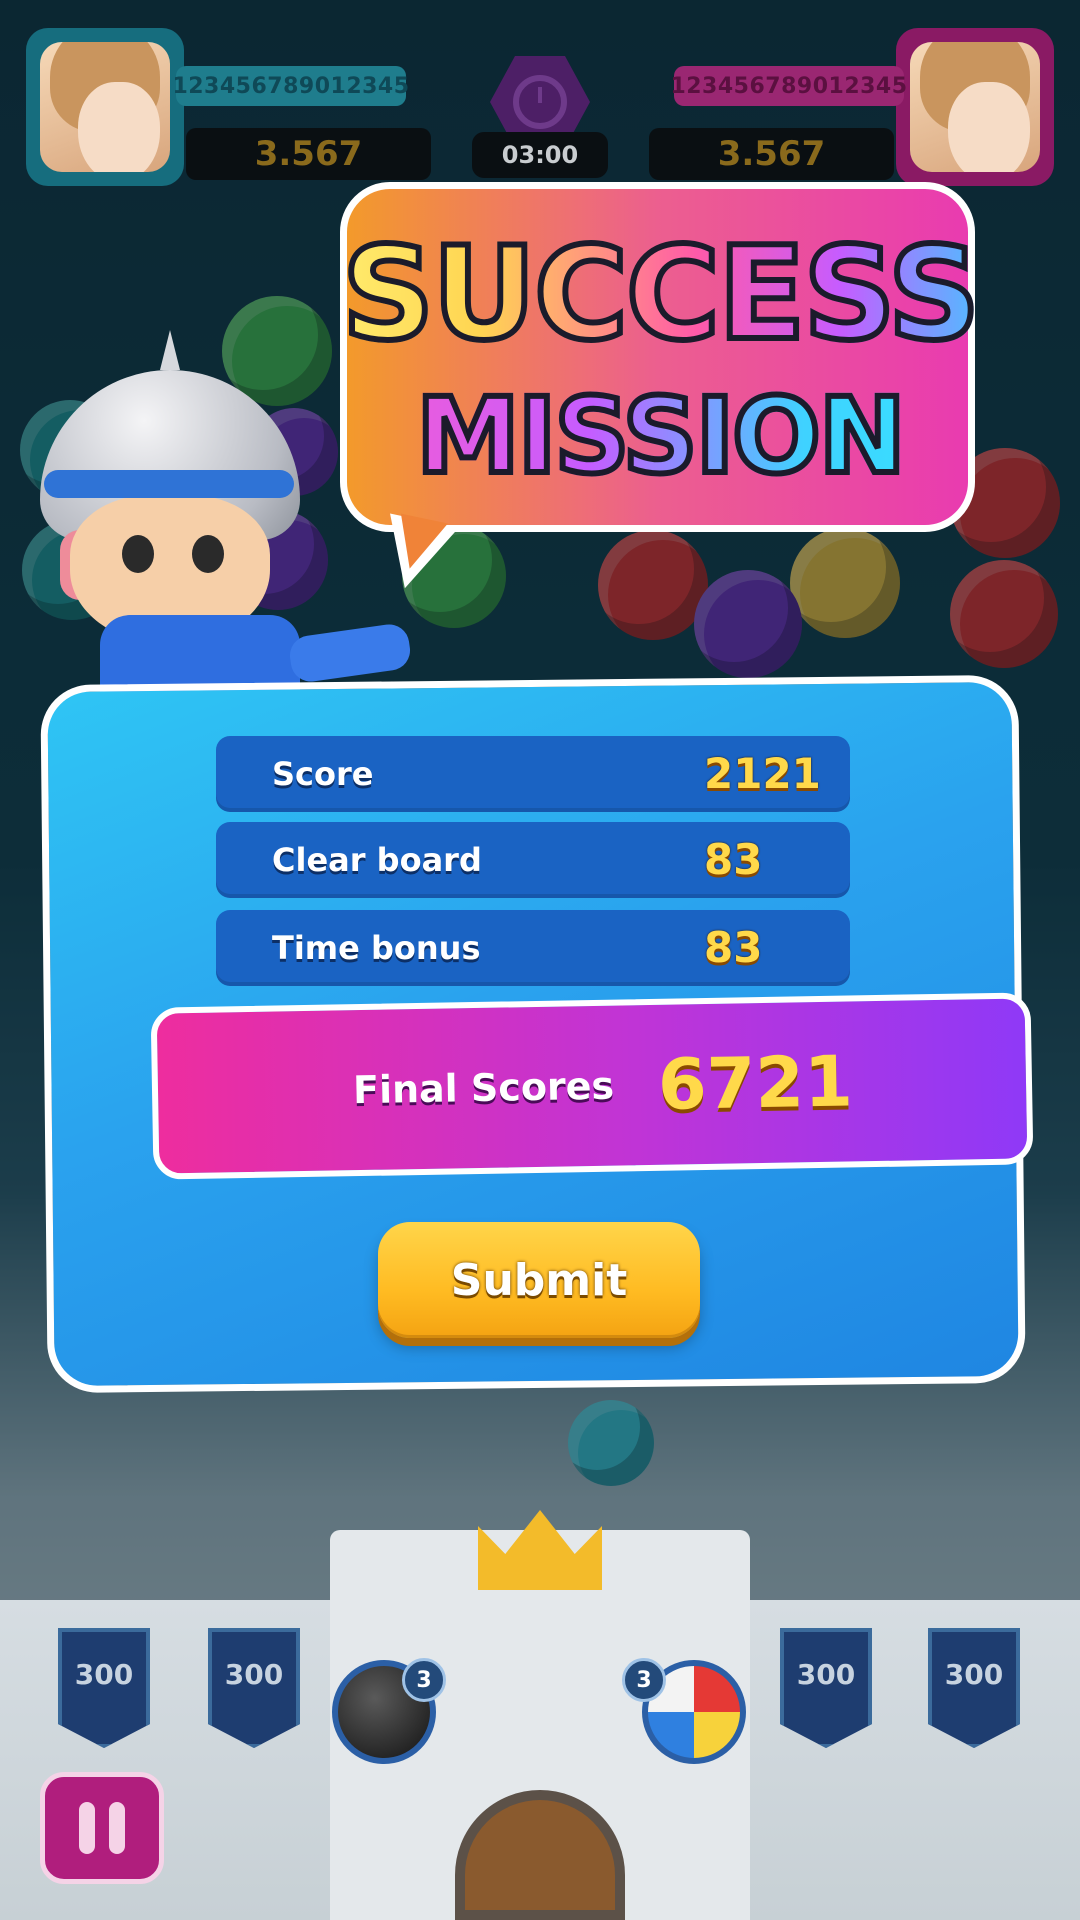 The height and width of the screenshot is (1920, 1080). What do you see at coordinates (376, 948) in the screenshot?
I see `row-label: Time bonus` at bounding box center [376, 948].